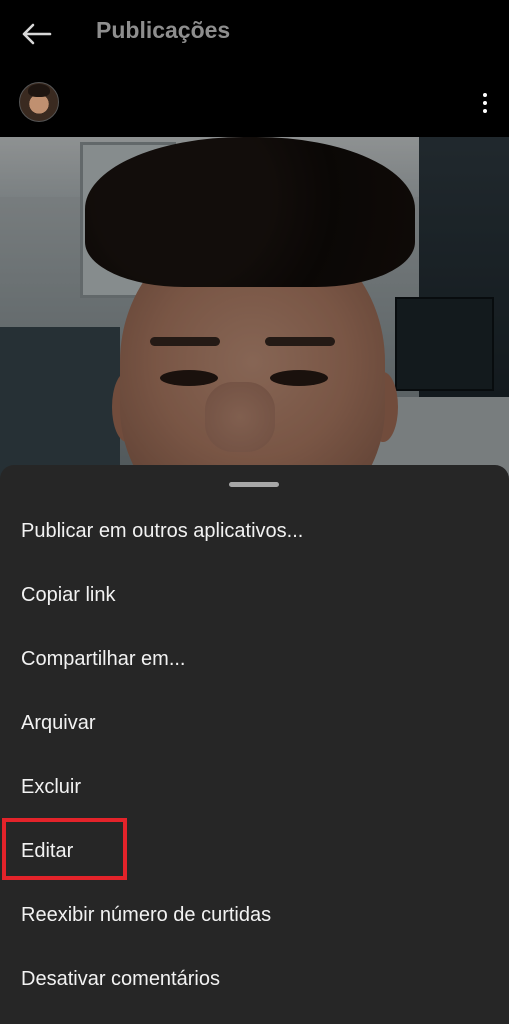  What do you see at coordinates (485, 103) in the screenshot?
I see `more-options-button` at bounding box center [485, 103].